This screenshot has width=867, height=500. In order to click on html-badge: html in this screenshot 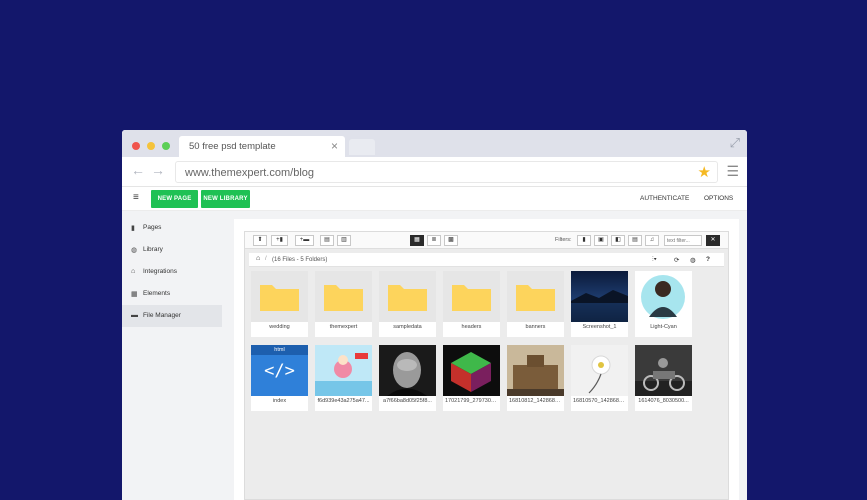, I will do `click(279, 350)`.